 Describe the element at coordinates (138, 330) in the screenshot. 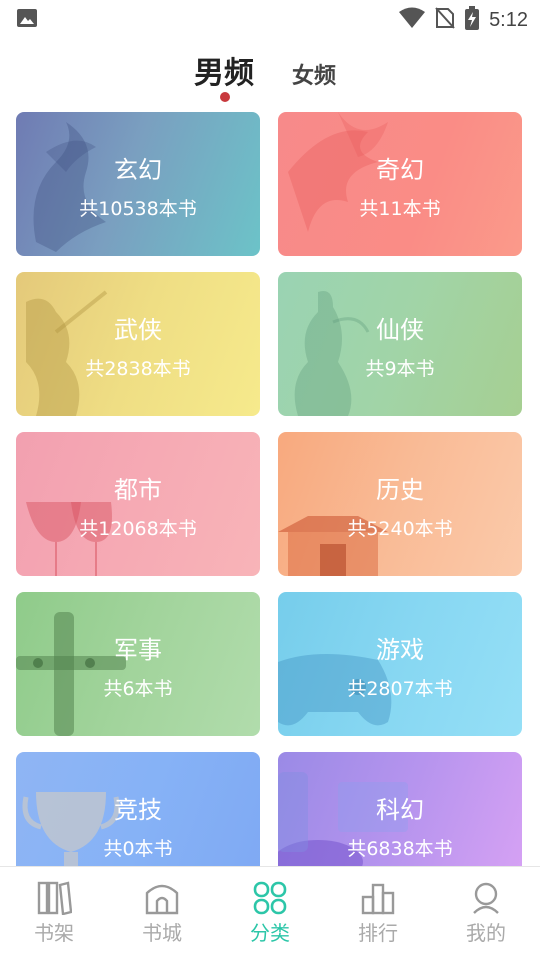

I see `category-name: 武侠` at that location.